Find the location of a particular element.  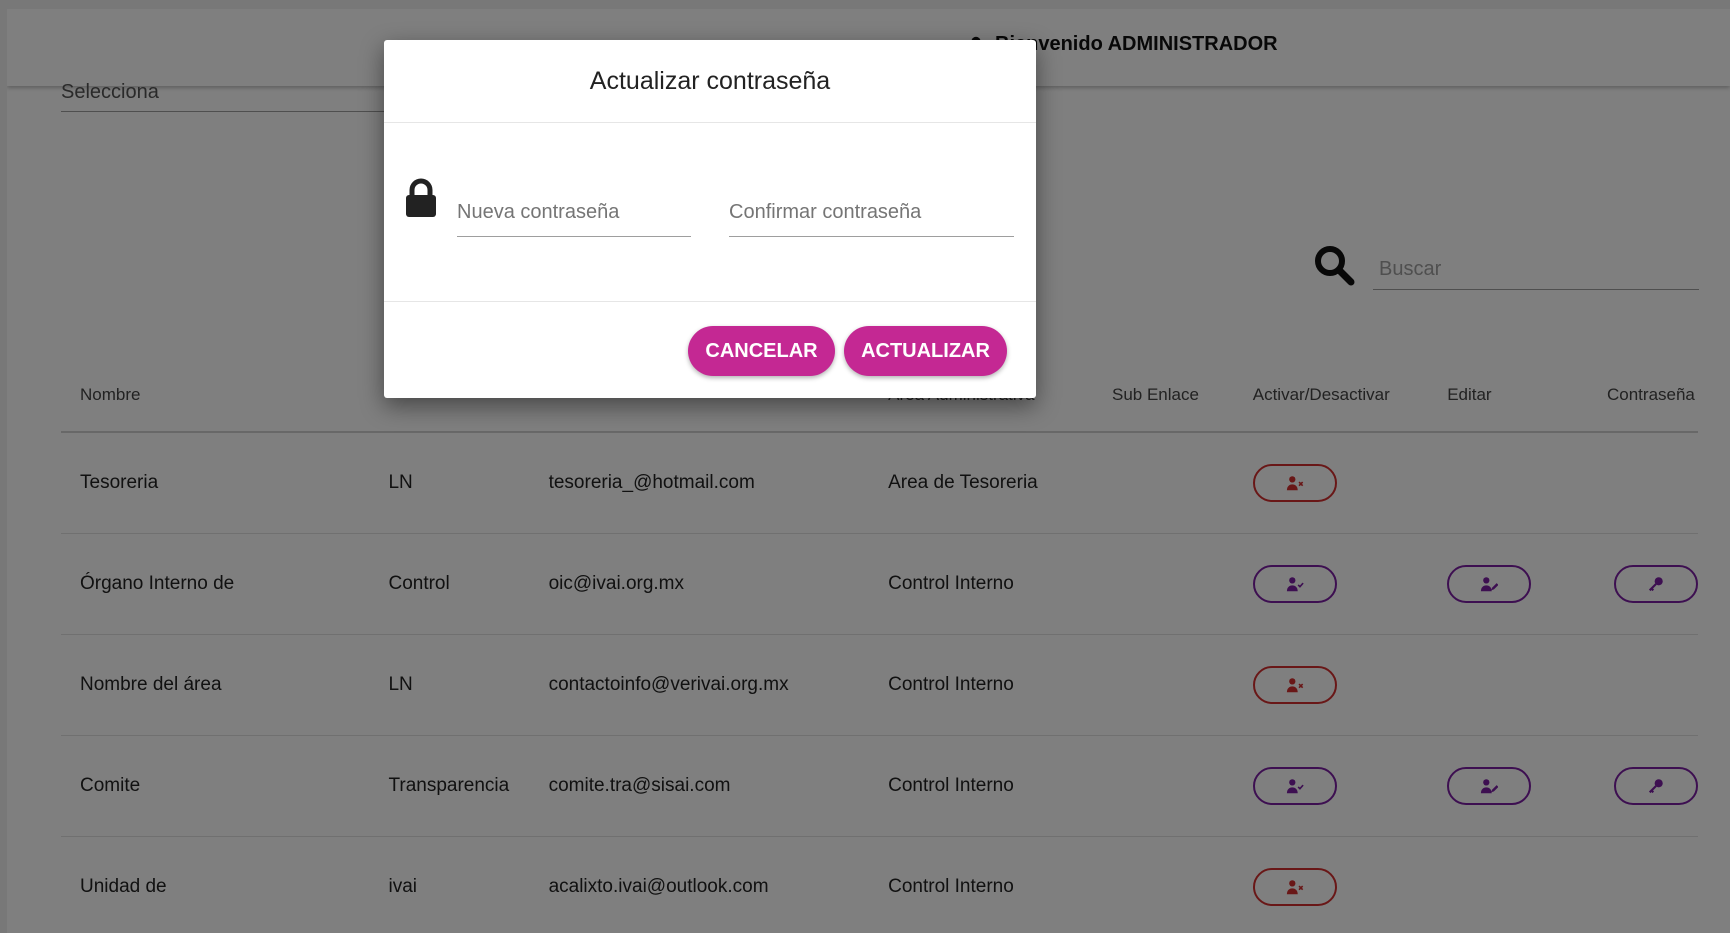

dialog-title: Actualizar contraseña is located at coordinates (710, 80).